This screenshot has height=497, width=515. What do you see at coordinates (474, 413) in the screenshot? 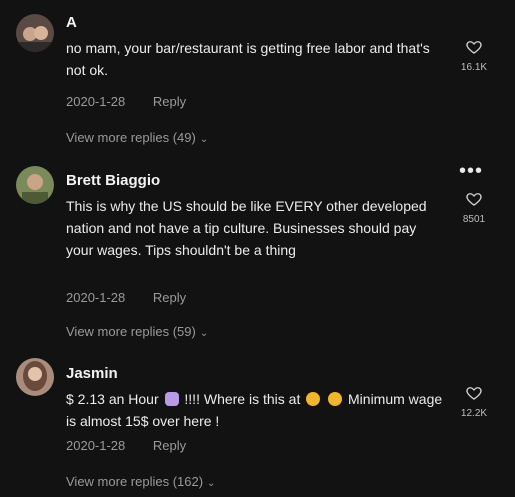
I see `like-count: 12.2K` at bounding box center [474, 413].